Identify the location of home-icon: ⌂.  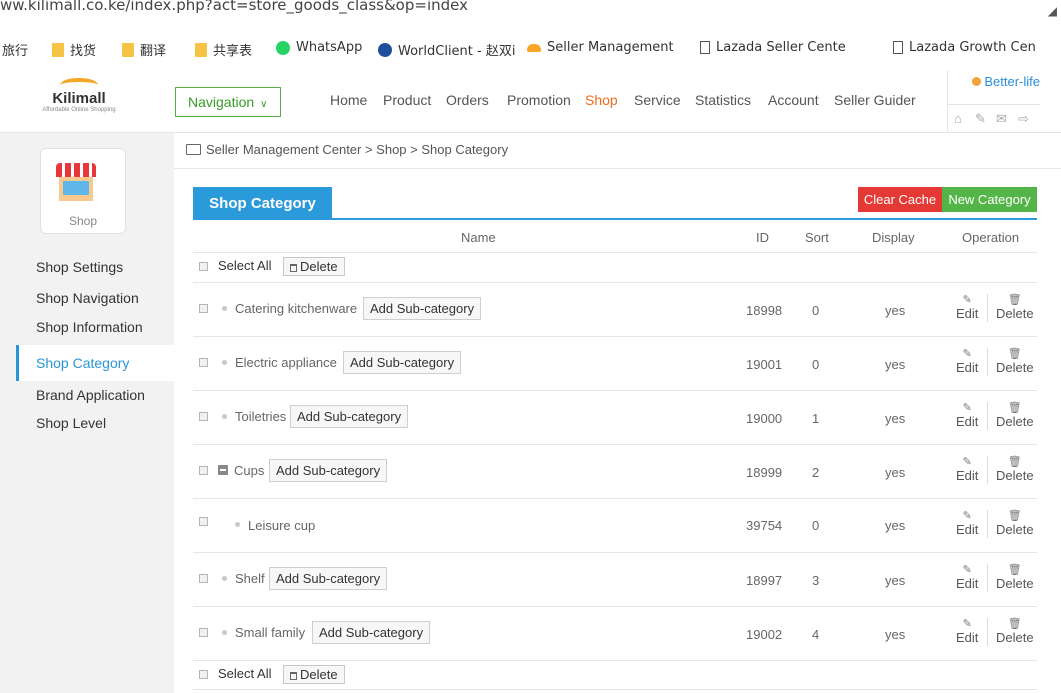
(958, 118).